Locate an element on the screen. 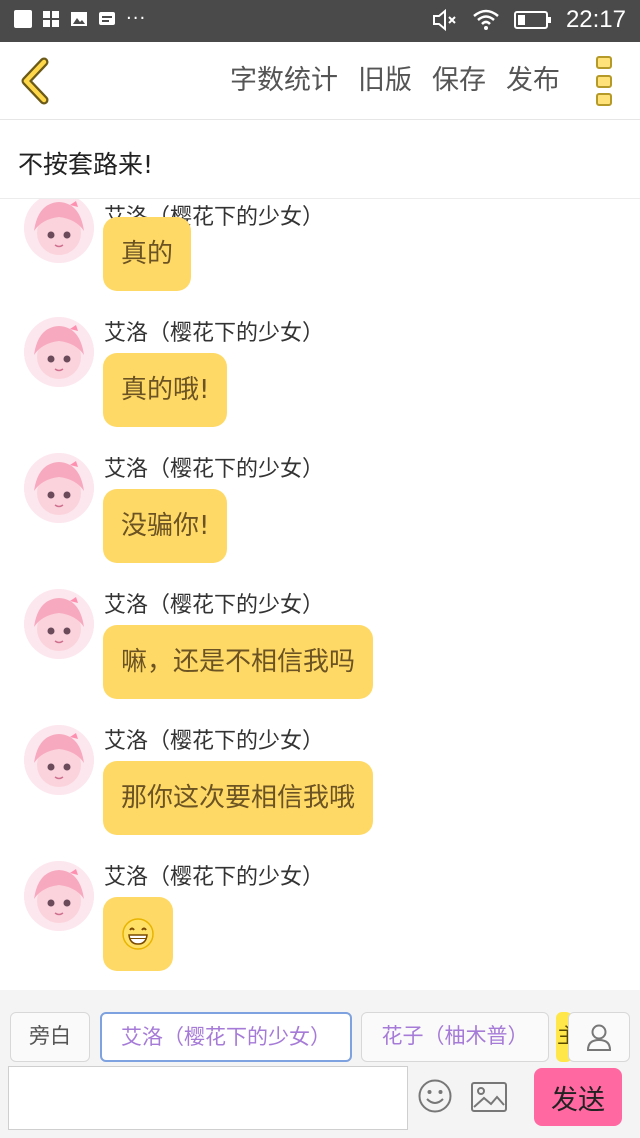 The width and height of the screenshot is (640, 1138). grinning-face-icon is located at coordinates (138, 934).